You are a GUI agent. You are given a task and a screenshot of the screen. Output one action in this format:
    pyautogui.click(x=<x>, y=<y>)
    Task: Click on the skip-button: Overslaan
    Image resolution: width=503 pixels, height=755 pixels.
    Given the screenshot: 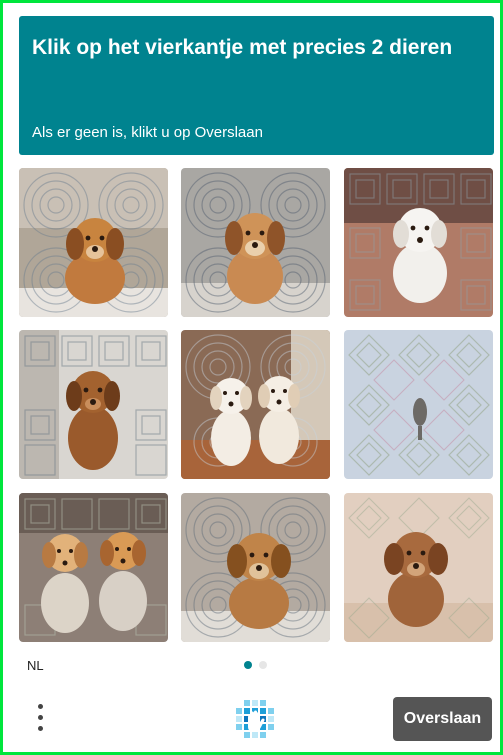 What is the action you would take?
    pyautogui.click(x=442, y=719)
    